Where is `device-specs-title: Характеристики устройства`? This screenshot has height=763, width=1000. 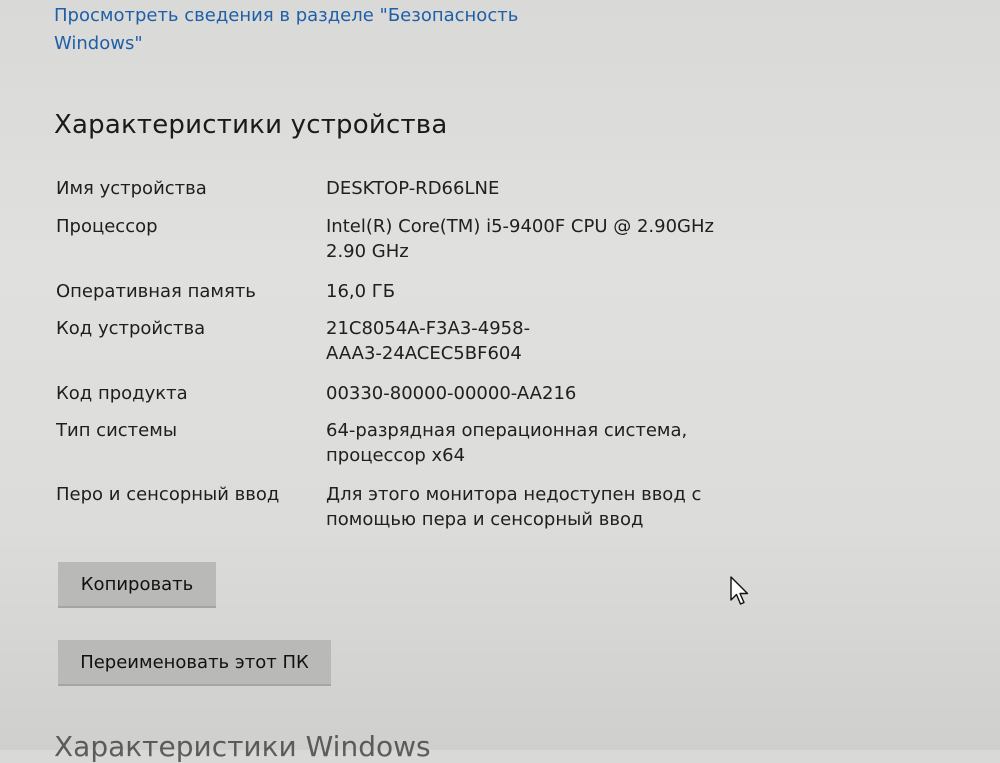 device-specs-title: Характеристики устройства is located at coordinates (251, 125).